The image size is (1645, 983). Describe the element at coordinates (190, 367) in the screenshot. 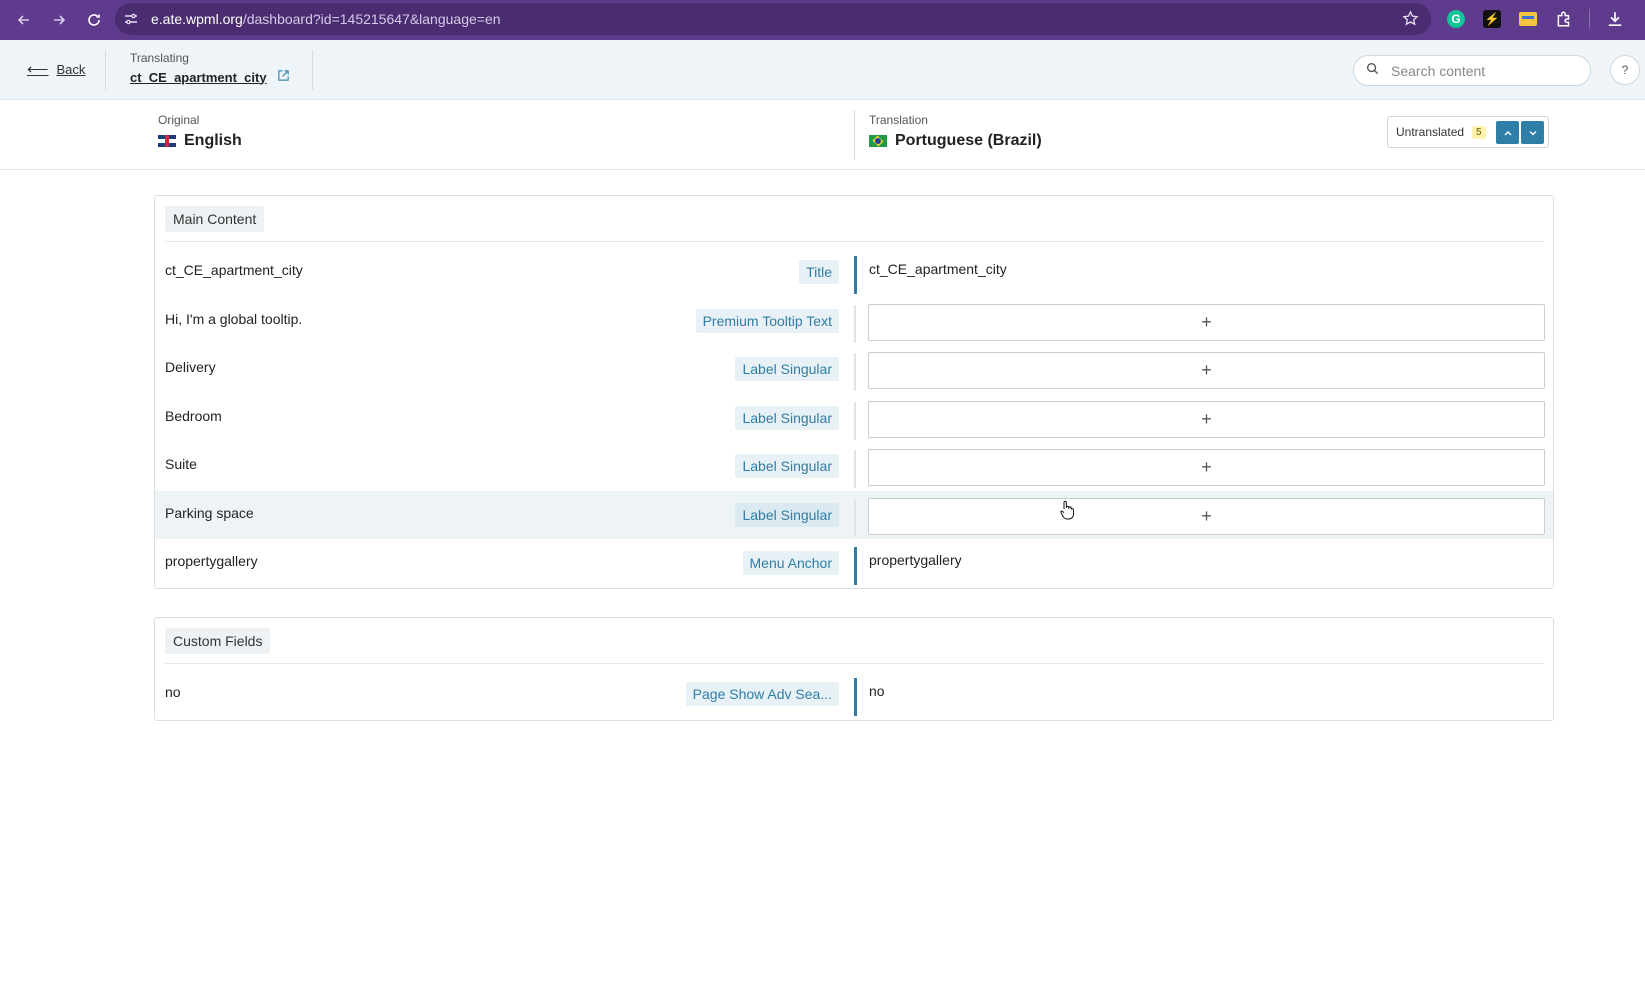

I see `source-text: Delivery` at that location.